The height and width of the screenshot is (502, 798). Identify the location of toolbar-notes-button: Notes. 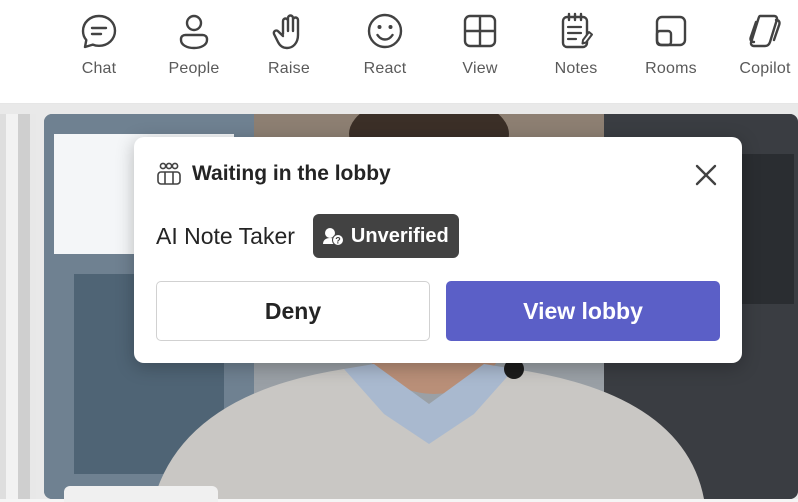
(576, 50).